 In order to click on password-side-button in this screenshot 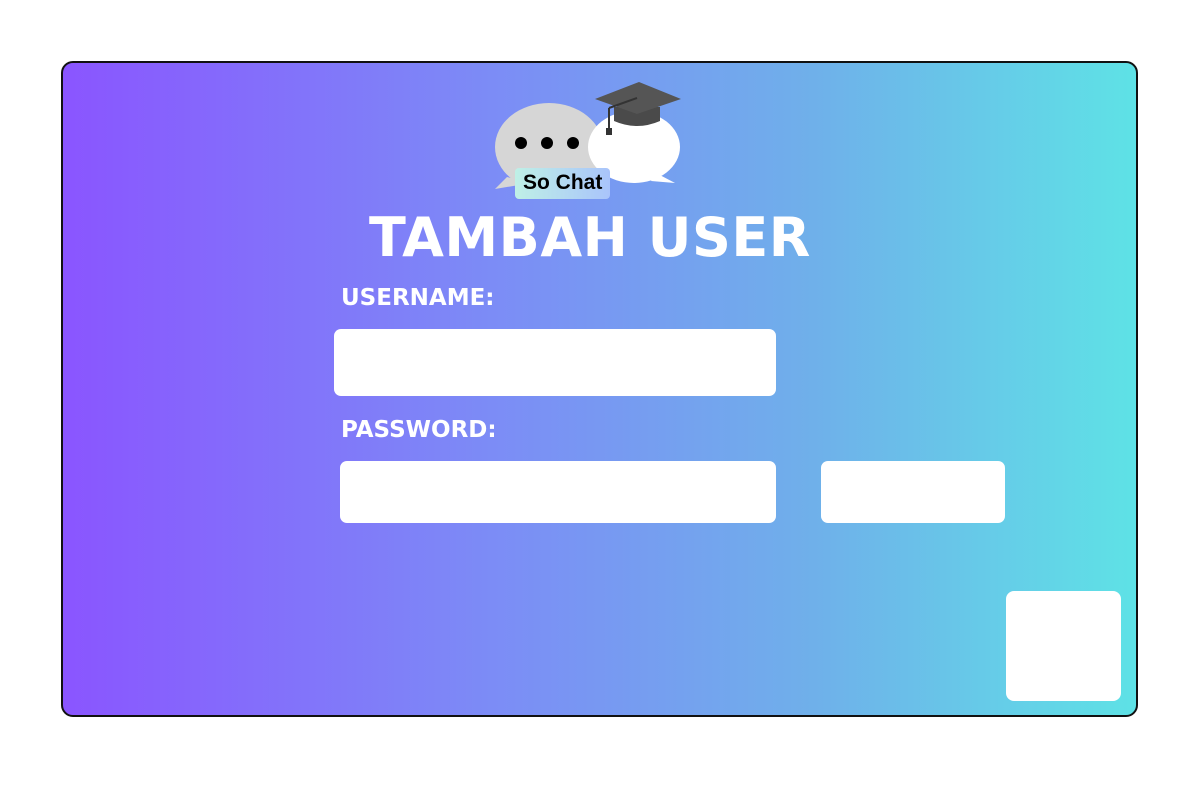, I will do `click(913, 492)`.